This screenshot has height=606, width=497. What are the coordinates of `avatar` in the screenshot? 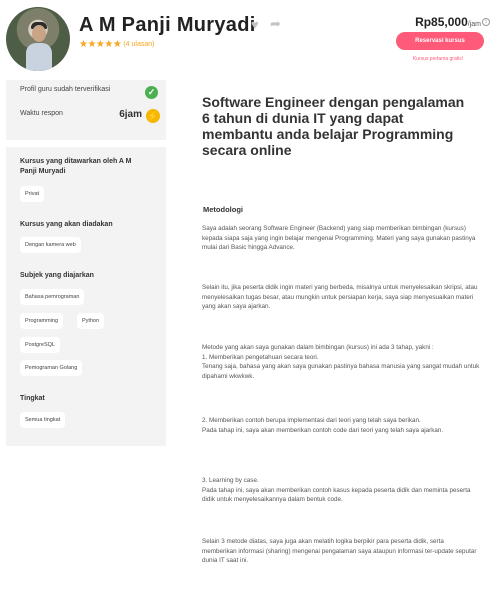 It's located at (38, 39).